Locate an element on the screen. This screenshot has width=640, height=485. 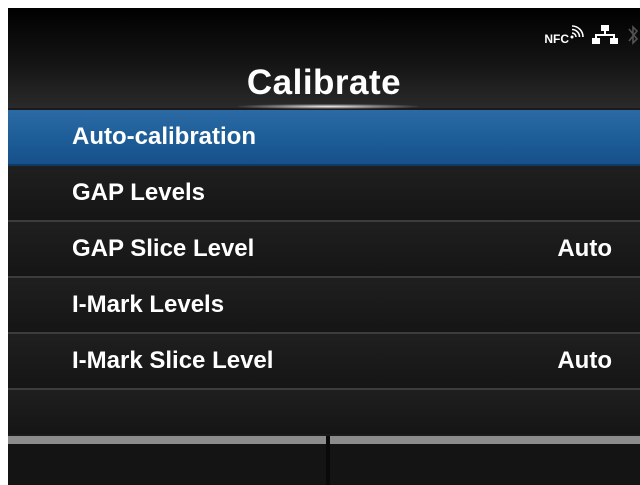
menu-item-label: GAP Levels is located at coordinates (138, 192).